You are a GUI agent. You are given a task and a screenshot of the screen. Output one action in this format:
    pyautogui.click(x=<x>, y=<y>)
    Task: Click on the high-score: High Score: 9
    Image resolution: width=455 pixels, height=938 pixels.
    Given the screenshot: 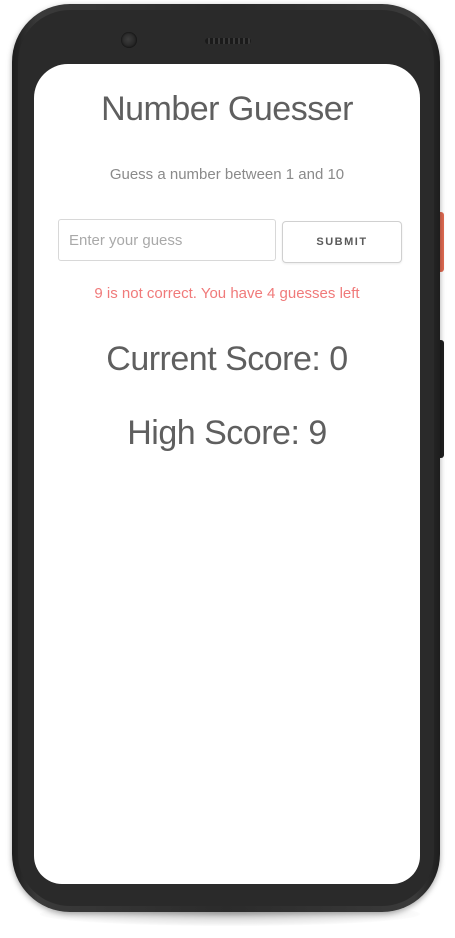 What is the action you would take?
    pyautogui.click(x=227, y=433)
    